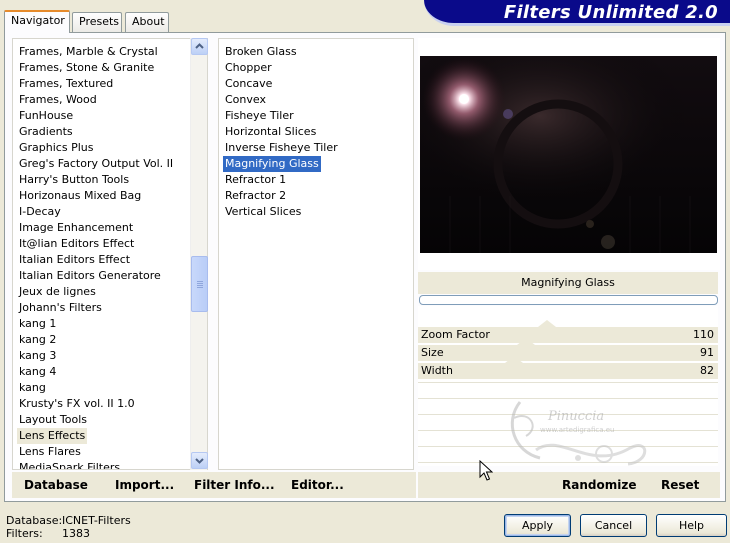  What do you see at coordinates (486, 470) in the screenshot?
I see `mouse-cursor-icon` at bounding box center [486, 470].